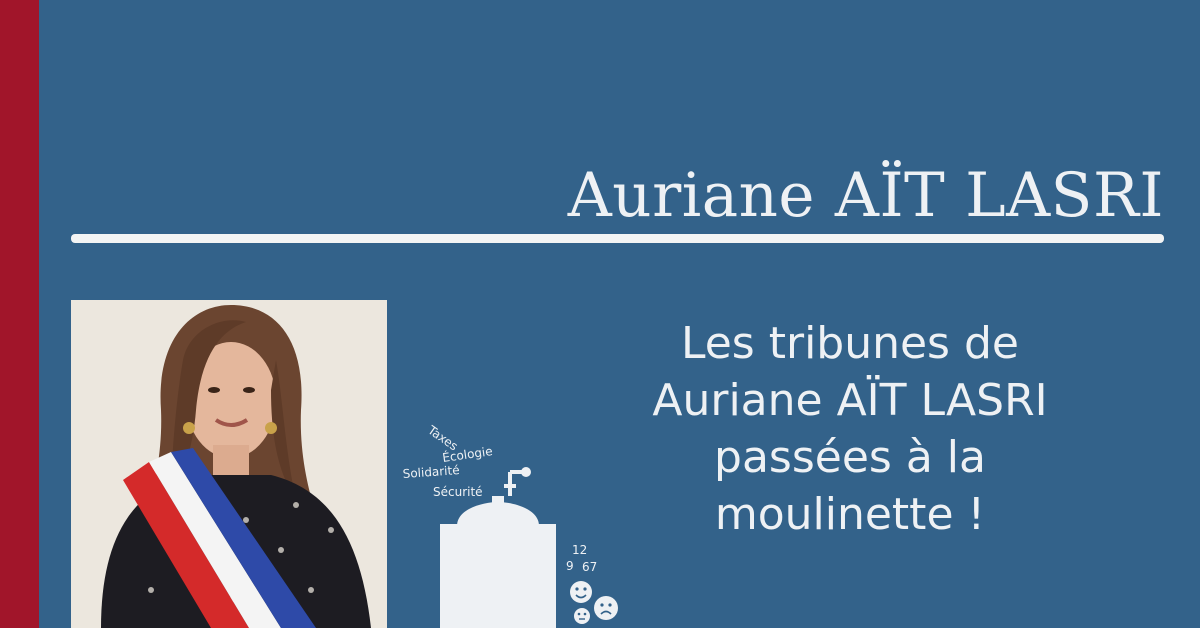 This screenshot has width=1200, height=628. Describe the element at coordinates (431, 472) in the screenshot. I see `word-solidarite: Solidarité` at that location.